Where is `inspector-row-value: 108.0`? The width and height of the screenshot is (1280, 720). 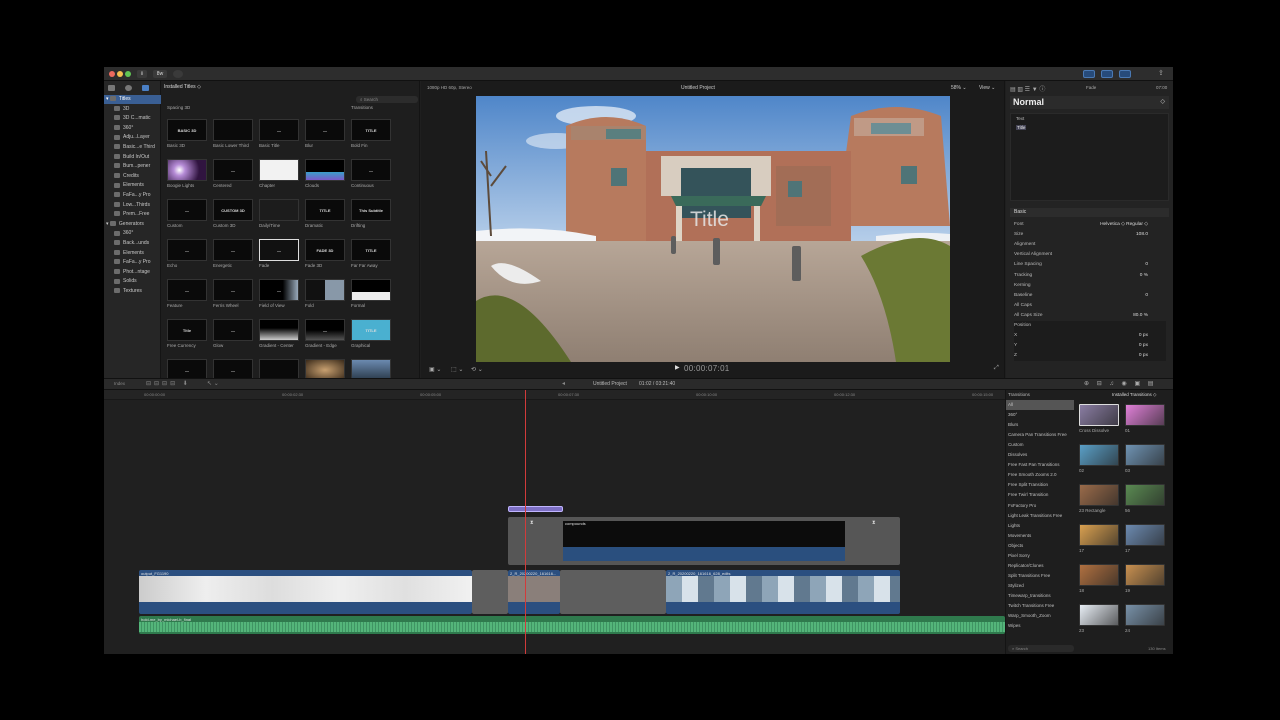 inspector-row-value: 108.0 is located at coordinates (1142, 235).